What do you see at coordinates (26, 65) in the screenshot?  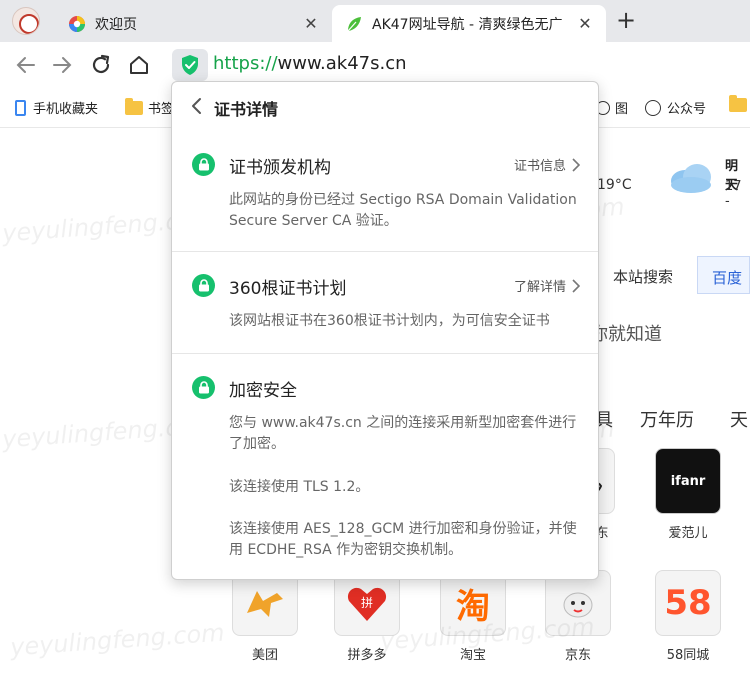 I see `back-icon` at bounding box center [26, 65].